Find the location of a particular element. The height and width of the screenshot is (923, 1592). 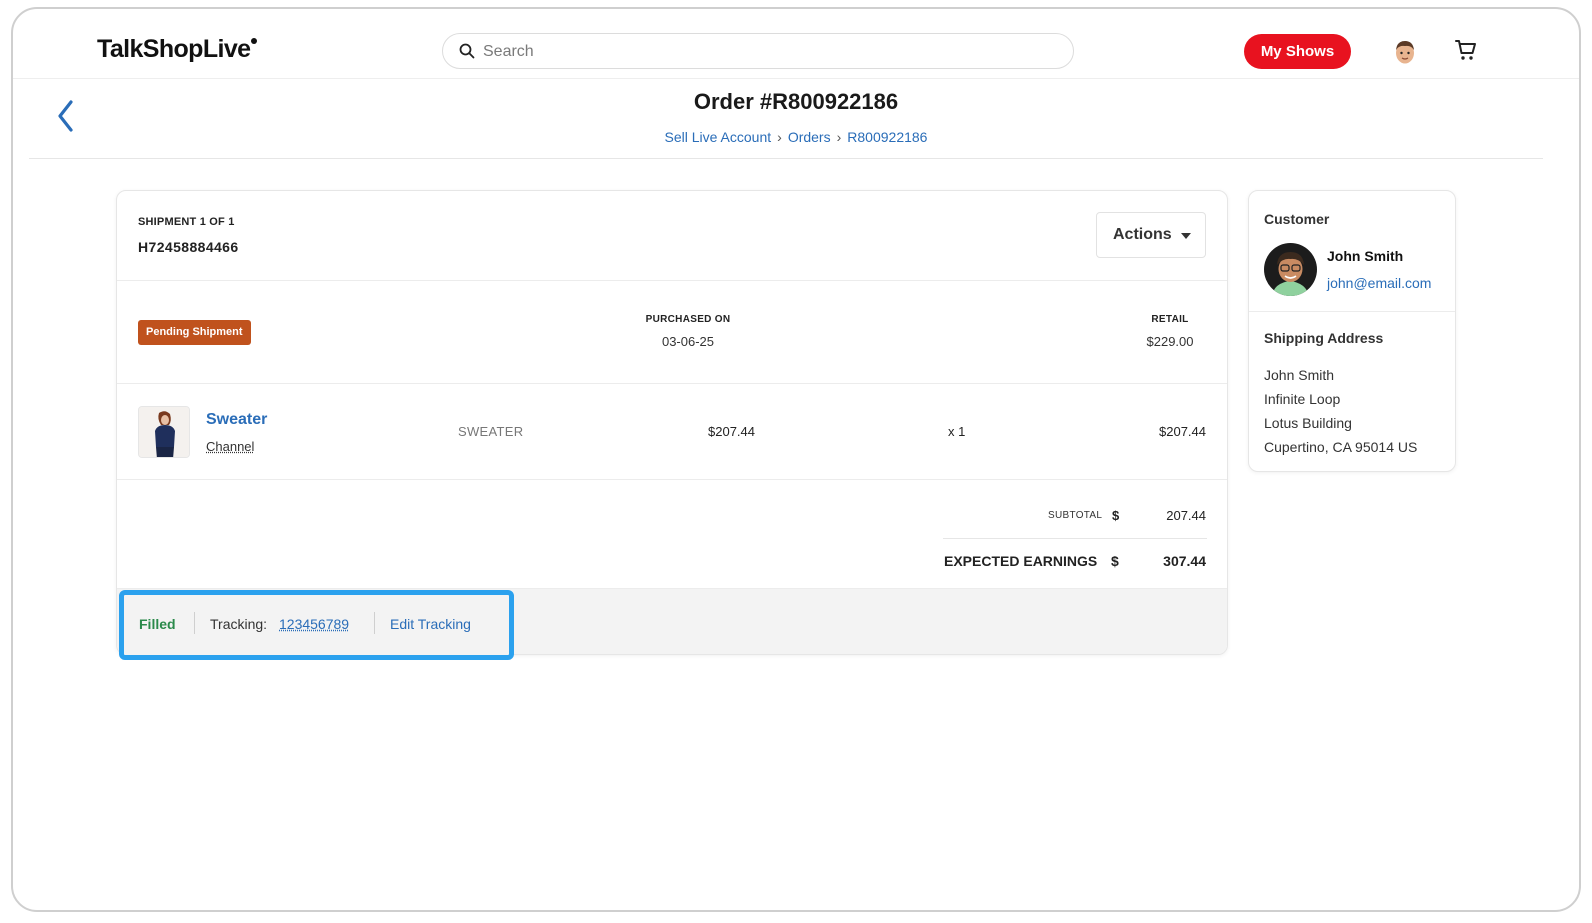

quantity: x 1 is located at coordinates (957, 431).